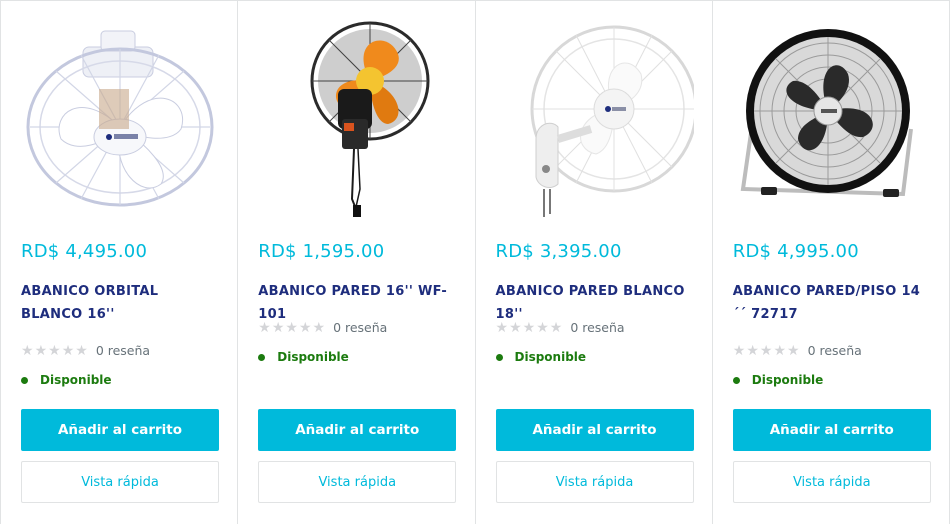 Image resolution: width=950 pixels, height=524 pixels. Describe the element at coordinates (826, 113) in the screenshot. I see `floor-fan-black-image` at that location.